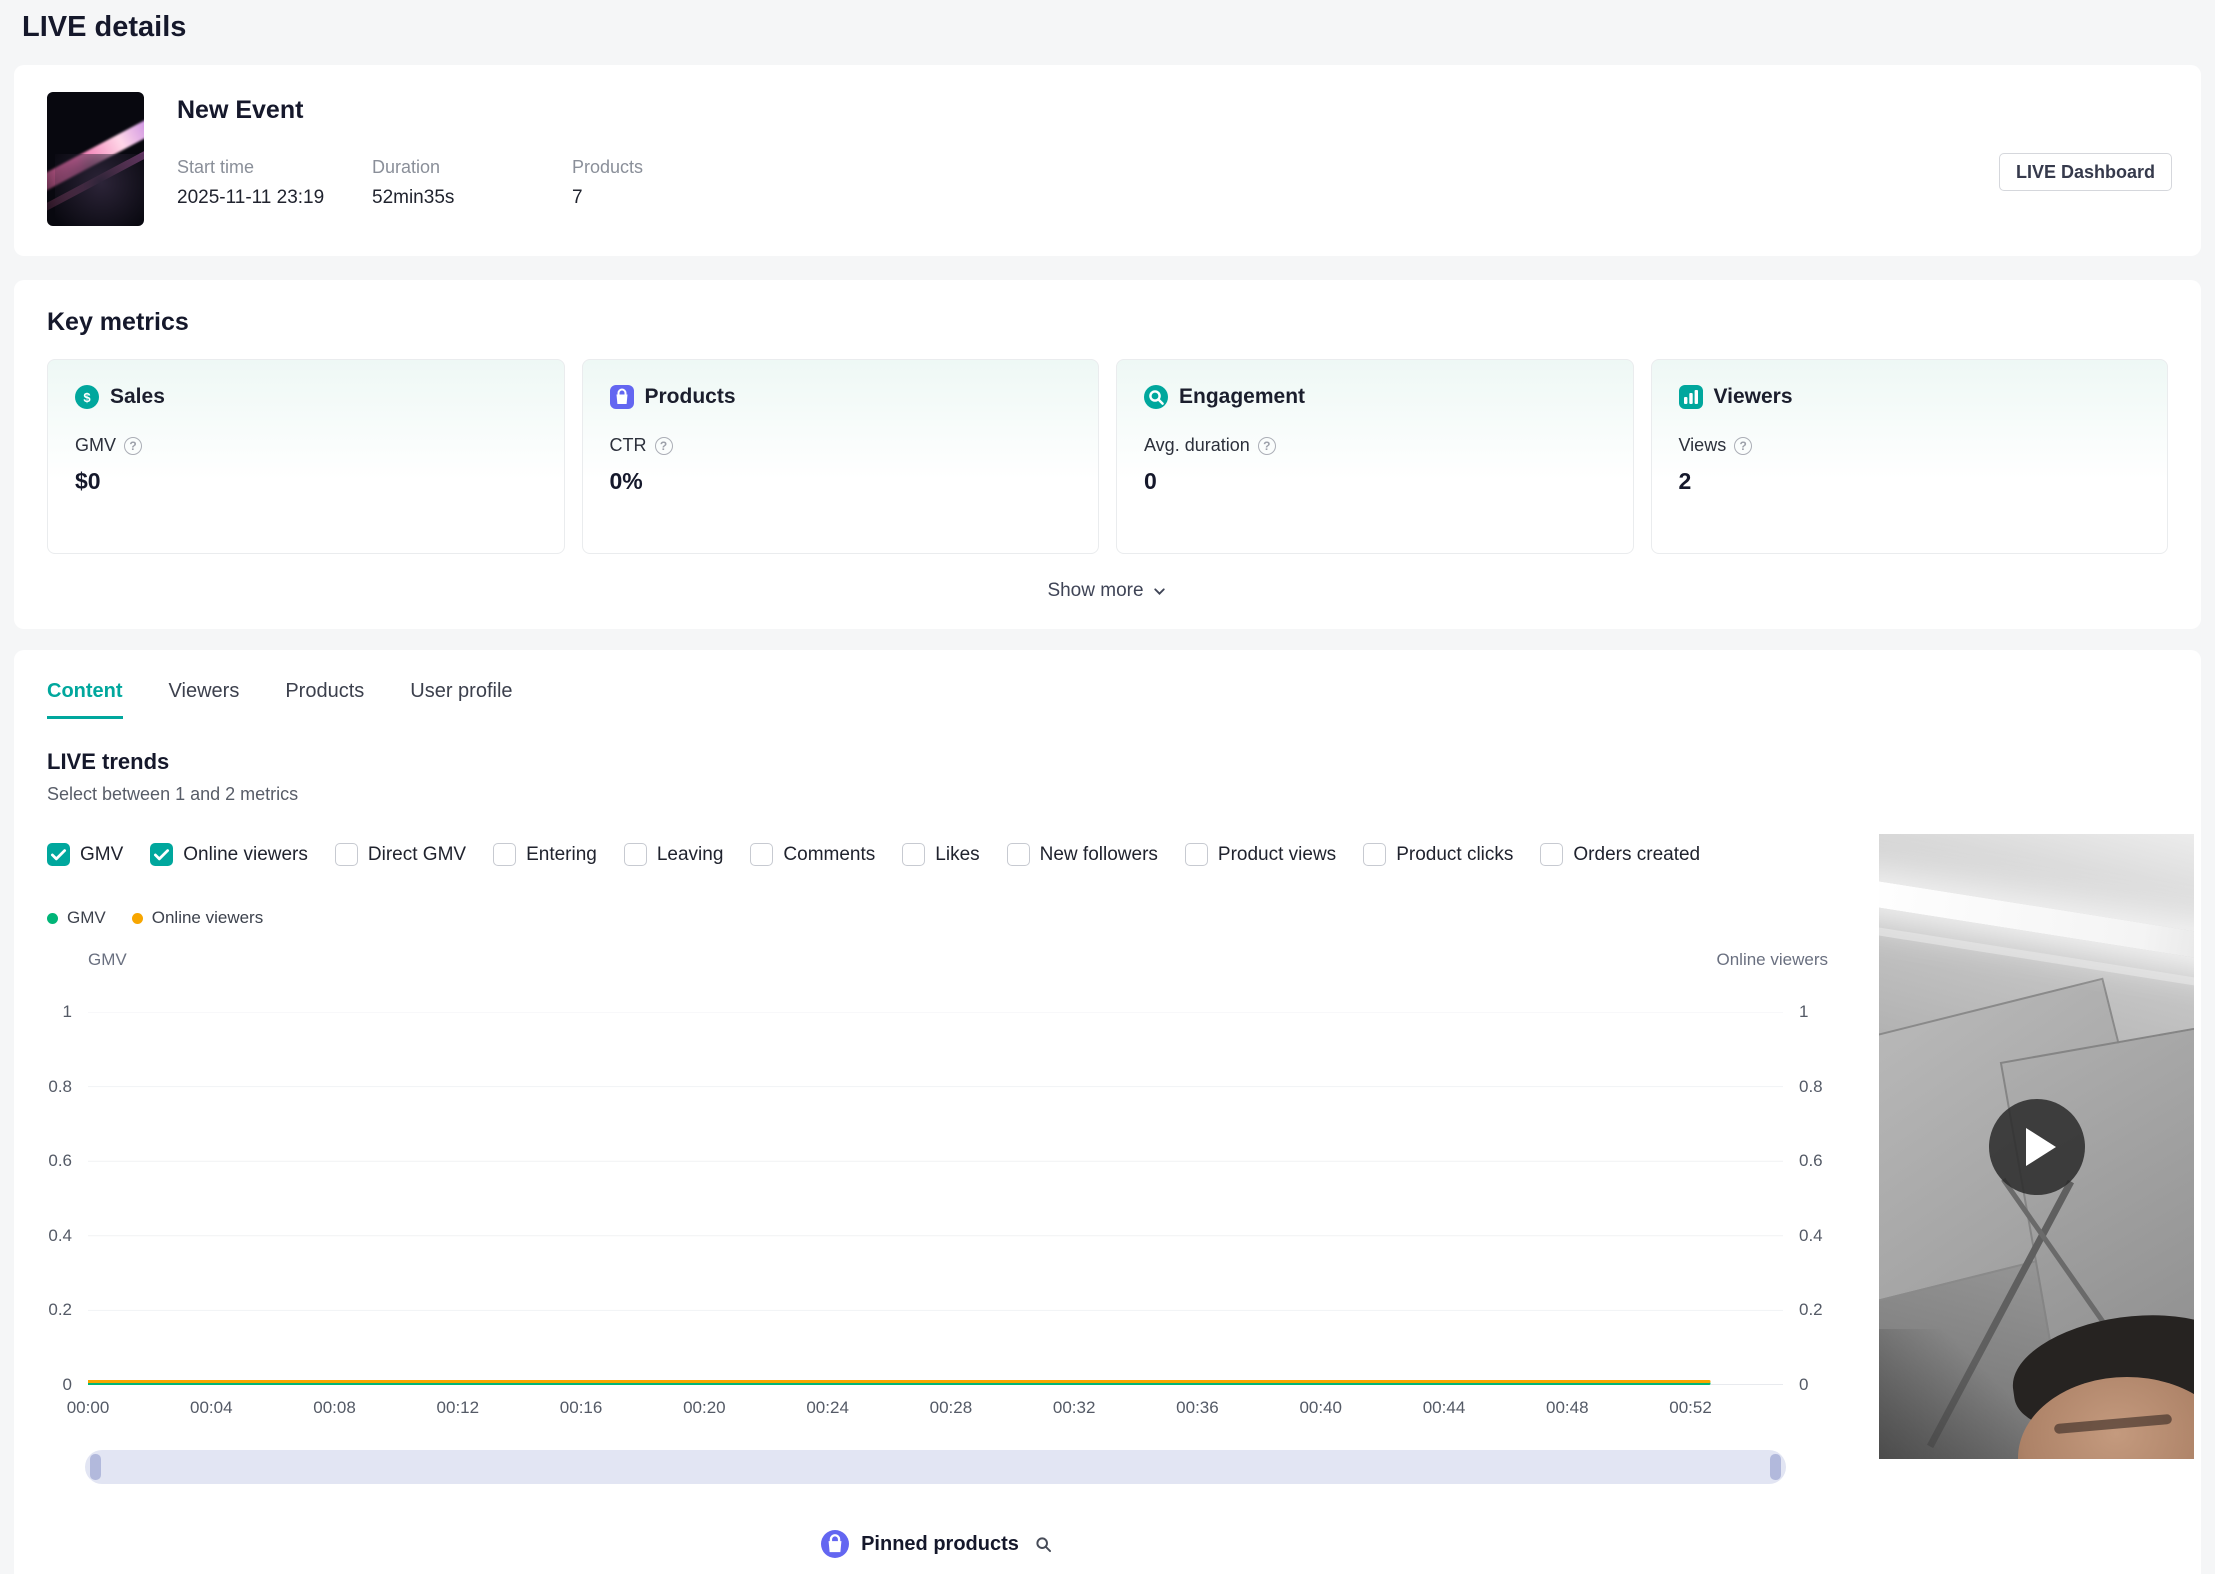 The width and height of the screenshot is (2215, 1574). I want to click on metric-option-label: Online viewers, so click(245, 854).